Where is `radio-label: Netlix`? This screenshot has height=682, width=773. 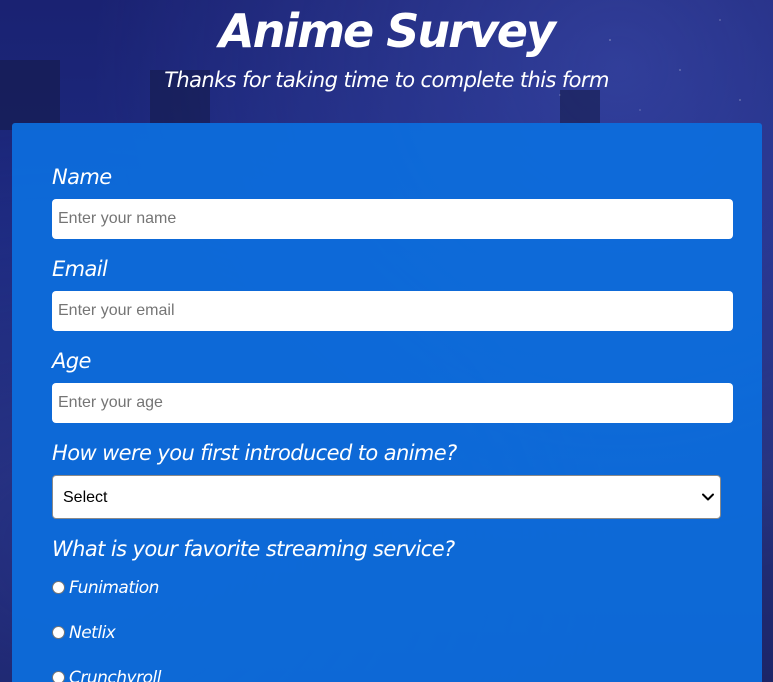
radio-label: Netlix is located at coordinates (92, 633).